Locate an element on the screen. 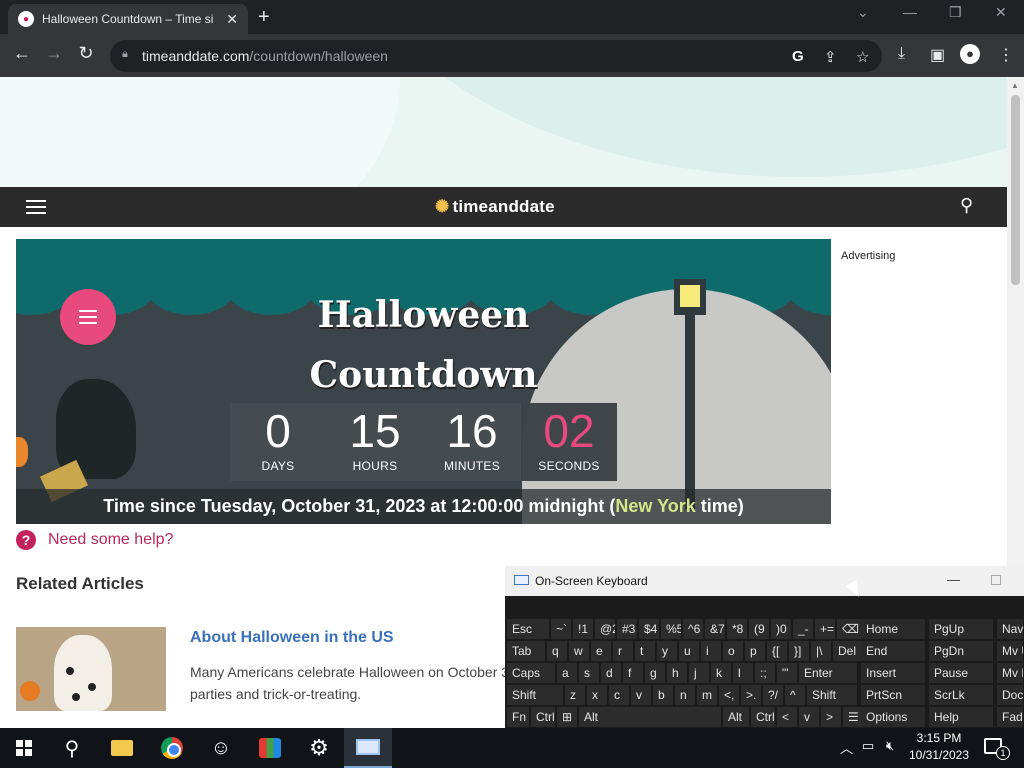  osk-key: r is located at coordinates (623, 651).